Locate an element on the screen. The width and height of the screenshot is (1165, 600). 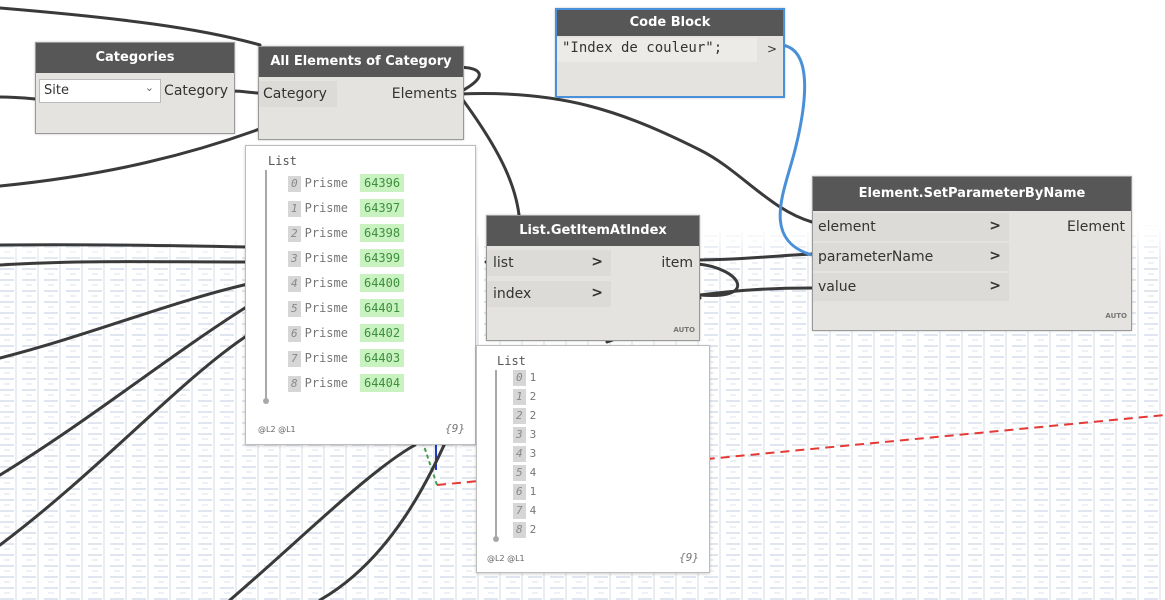
code-editor: "Index de couleur"; is located at coordinates (657, 50).